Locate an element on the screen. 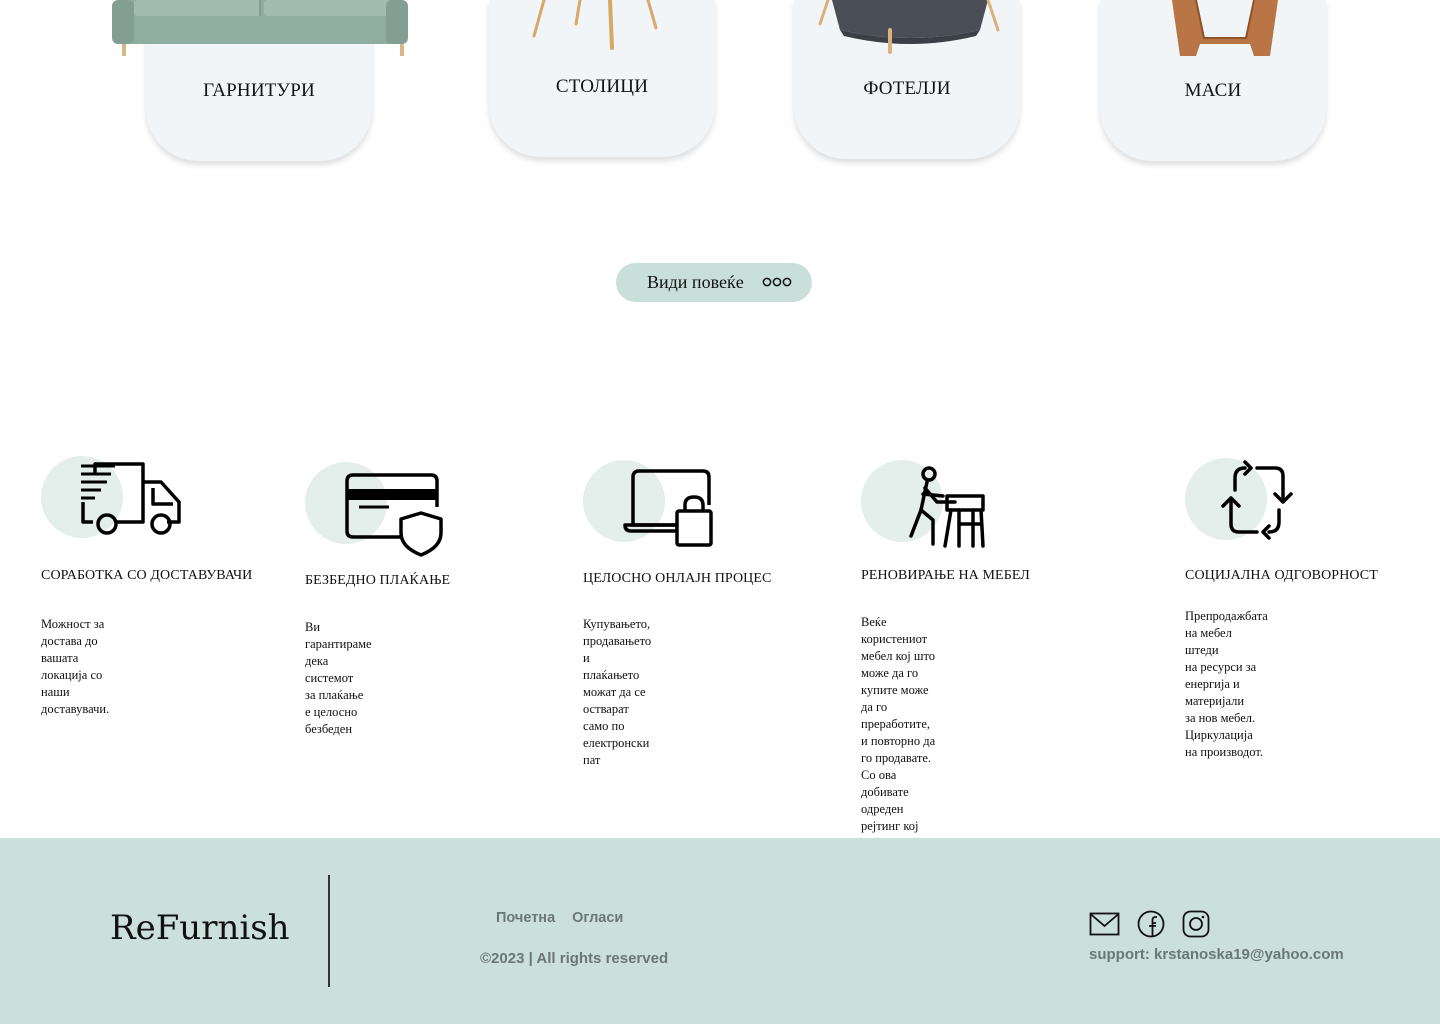  chair-image is located at coordinates (595, 25).